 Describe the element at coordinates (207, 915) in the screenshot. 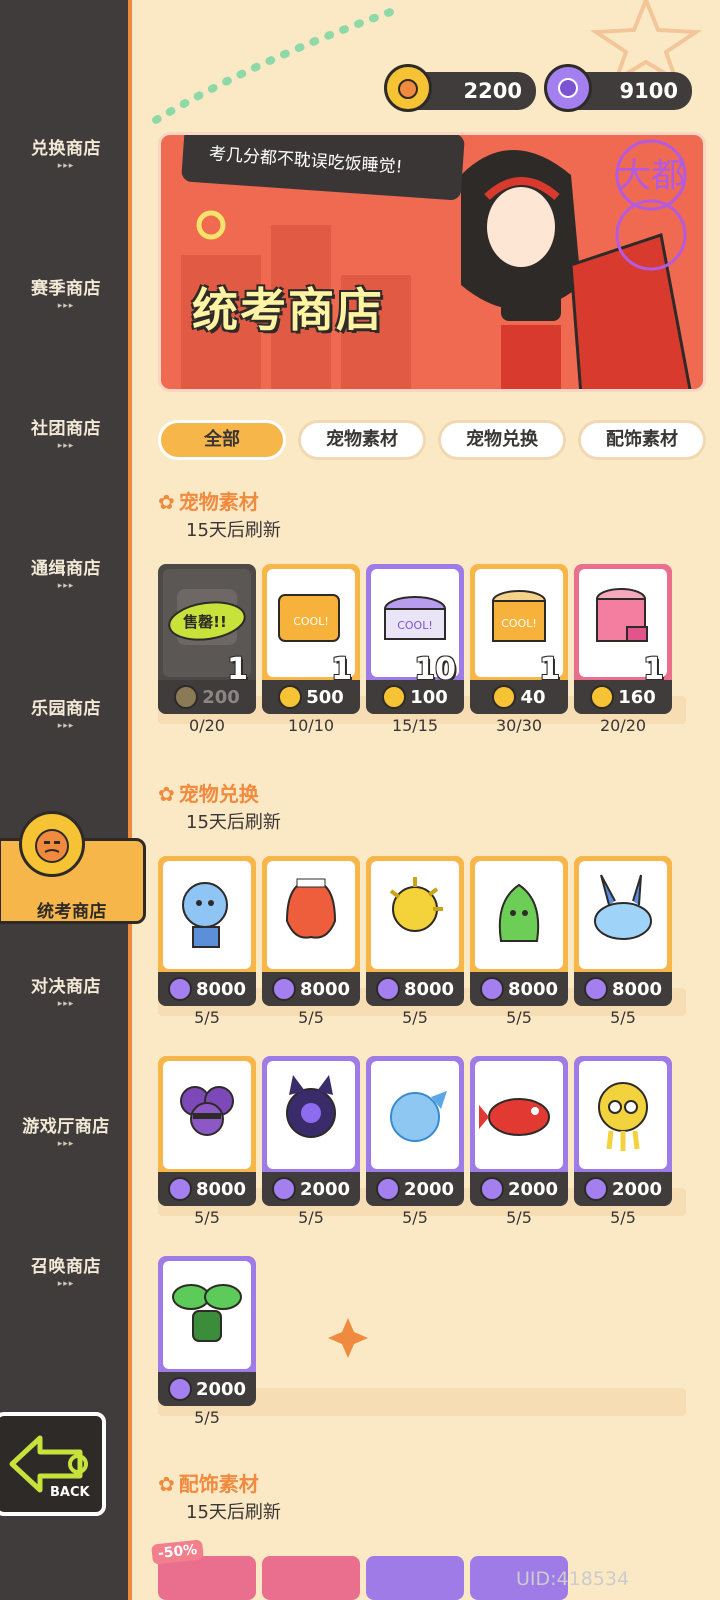

I see `pet-cat-thumbnail` at that location.